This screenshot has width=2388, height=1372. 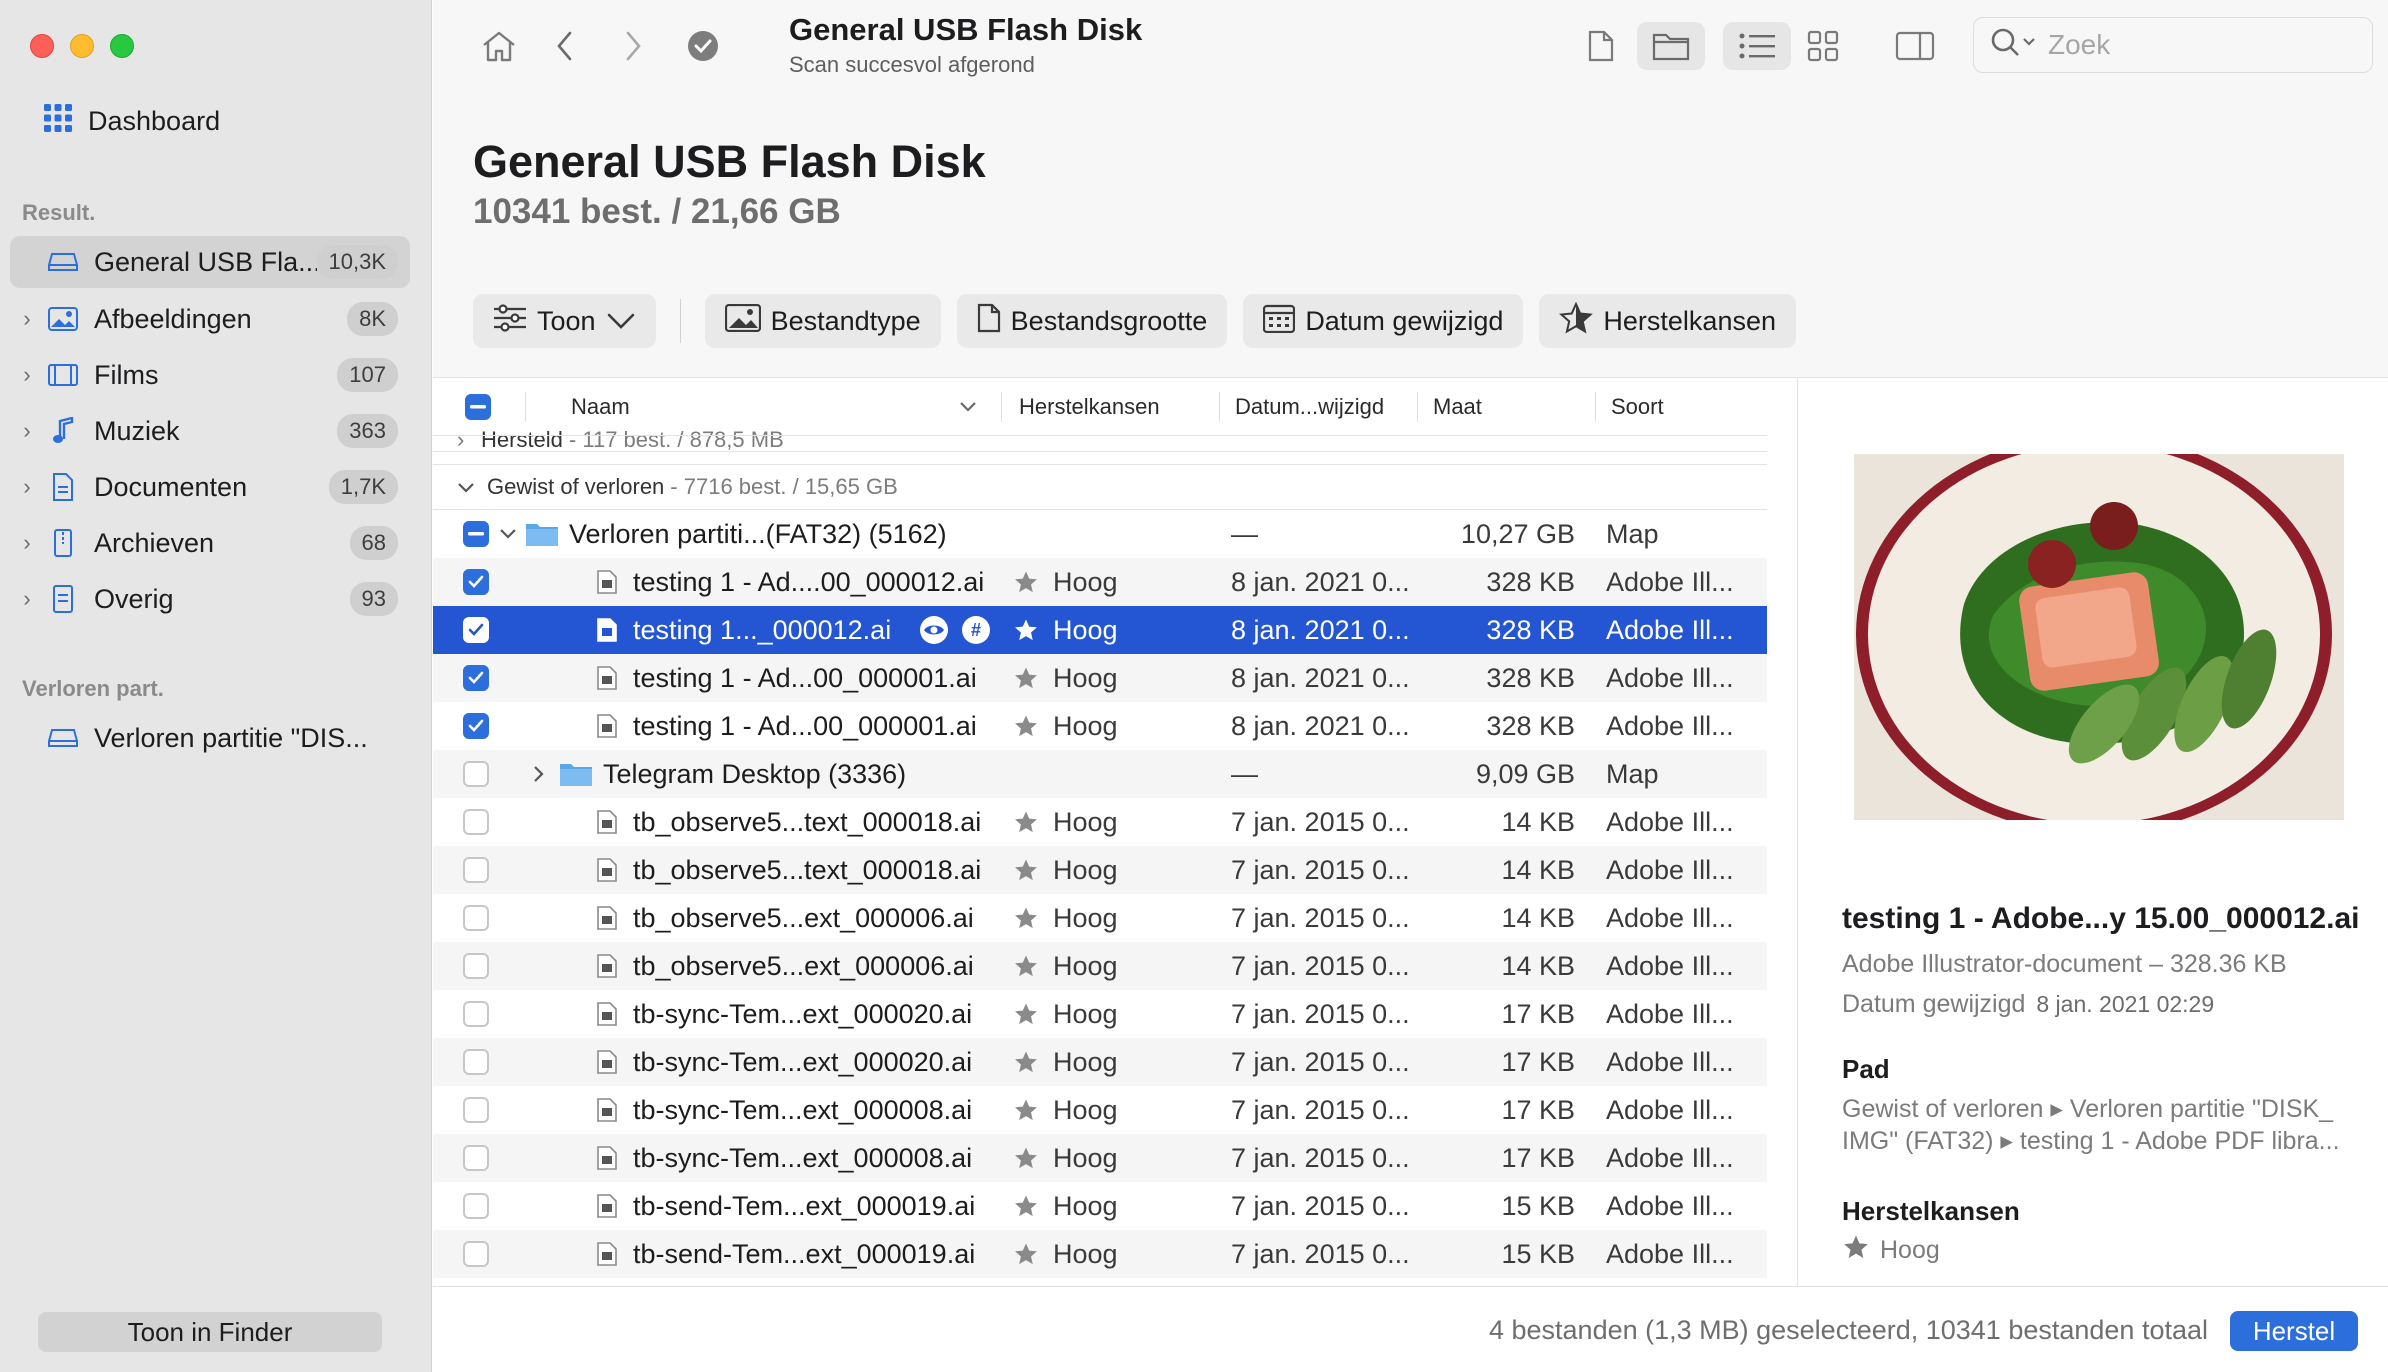 What do you see at coordinates (1383, 321) in the screenshot?
I see `date-filter-button: Datum gewijzigd` at bounding box center [1383, 321].